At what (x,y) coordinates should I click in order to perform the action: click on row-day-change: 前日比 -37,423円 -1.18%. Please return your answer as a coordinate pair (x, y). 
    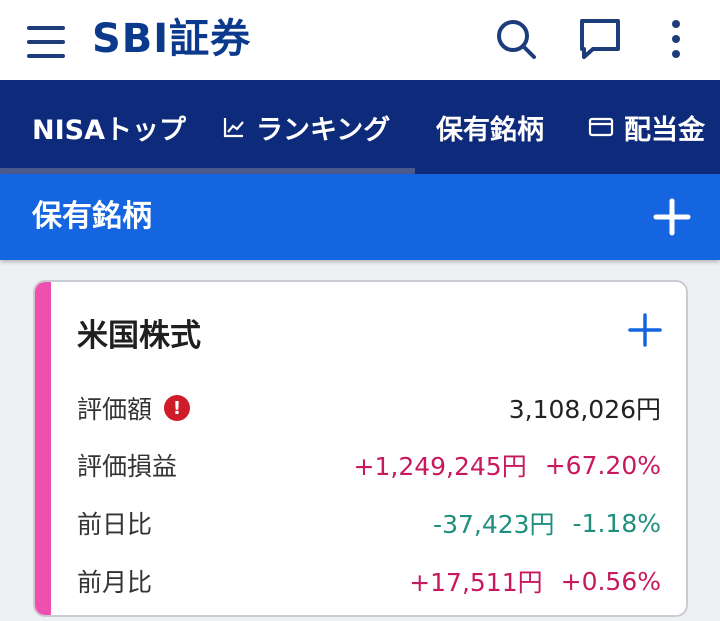
    Looking at the image, I should click on (369, 523).